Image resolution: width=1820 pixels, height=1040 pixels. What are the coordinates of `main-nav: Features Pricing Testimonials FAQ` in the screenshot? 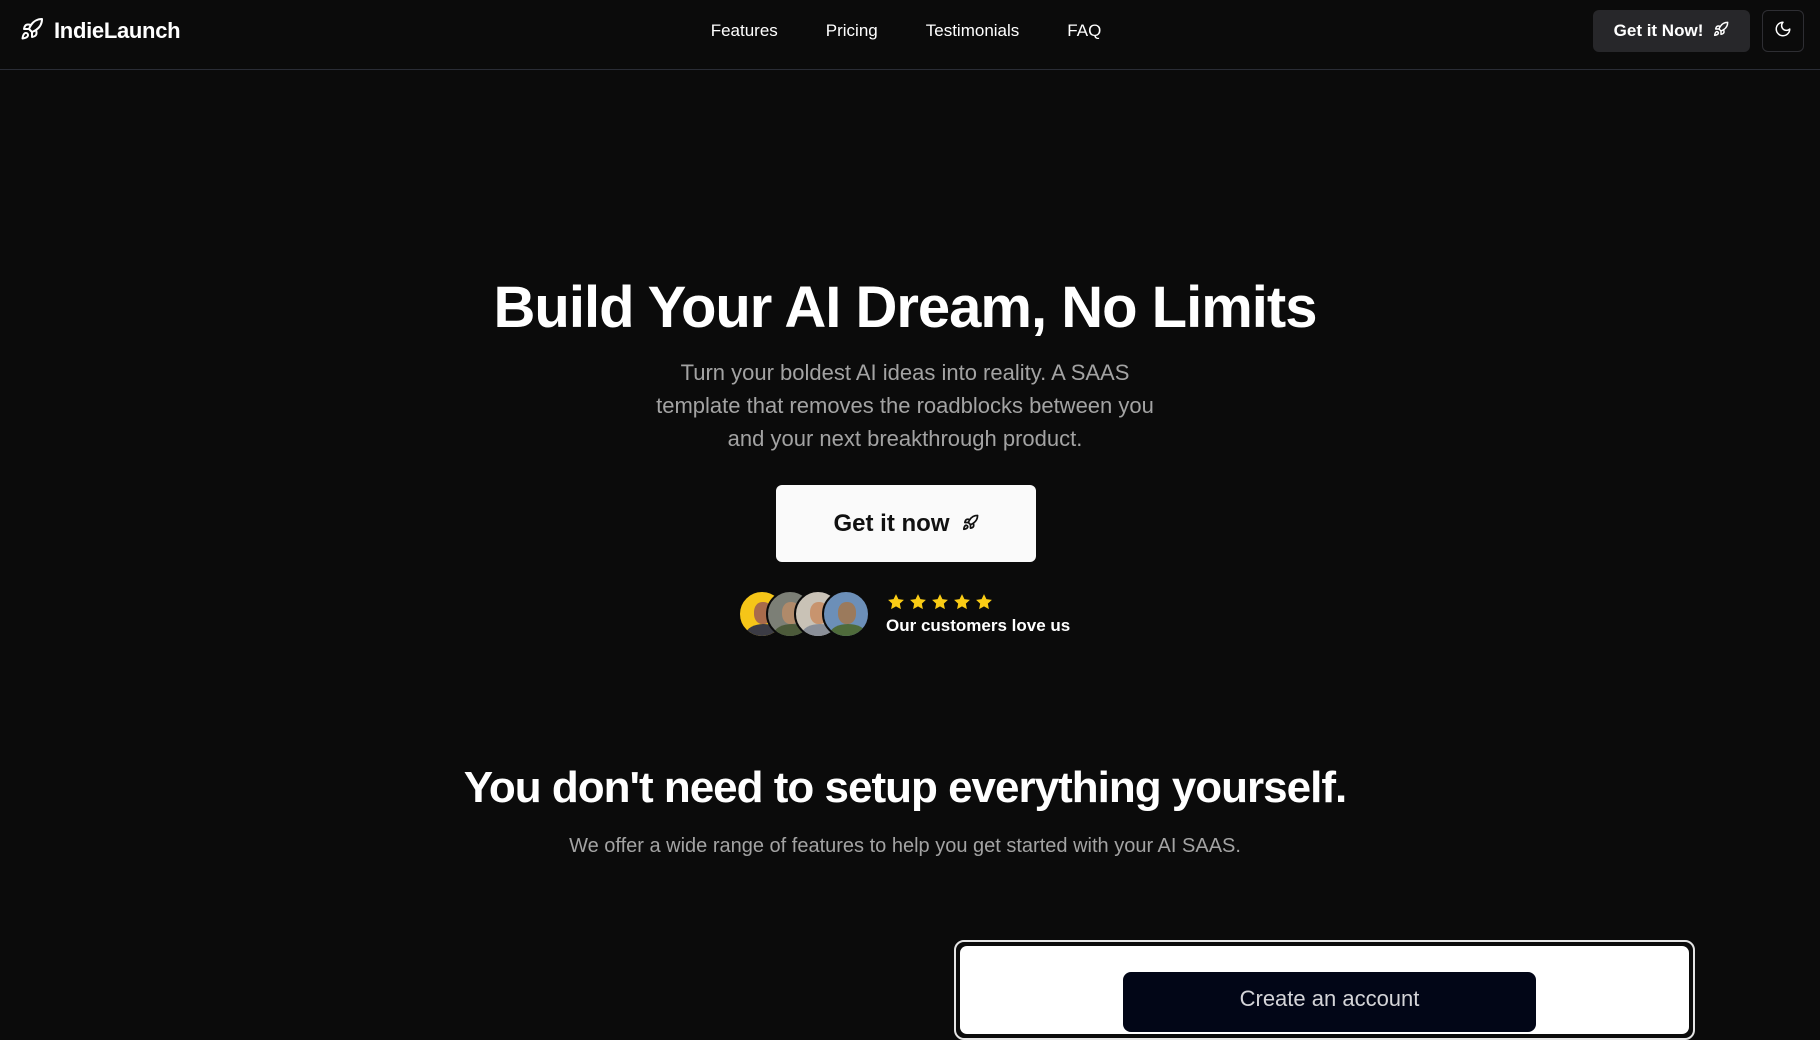 It's located at (910, 31).